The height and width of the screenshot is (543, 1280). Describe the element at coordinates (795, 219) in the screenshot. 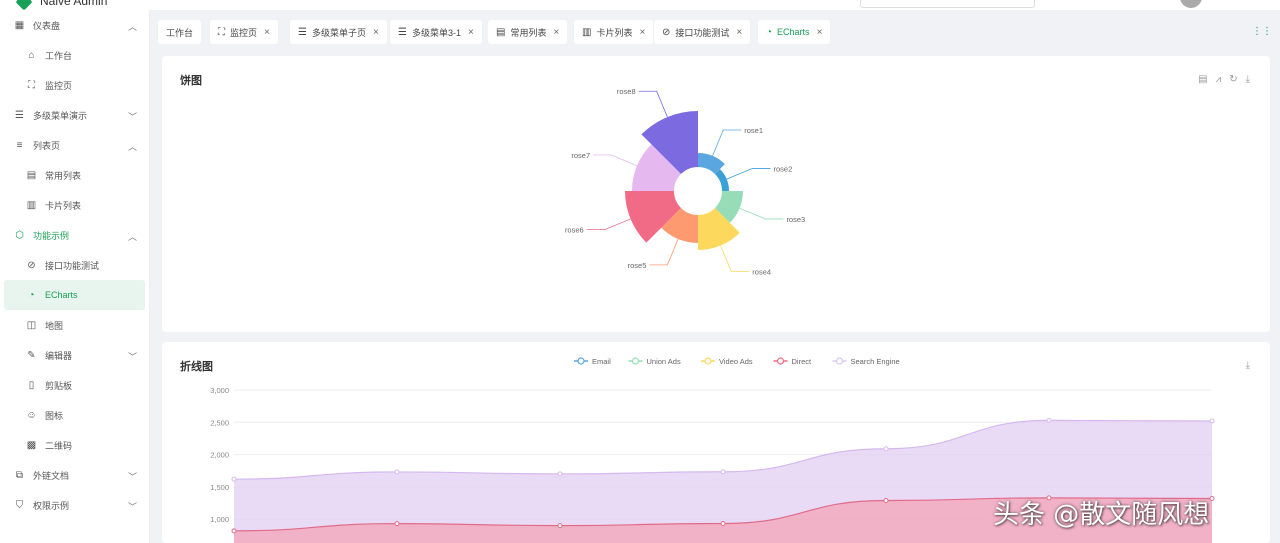

I see `pie-label: rose3` at that location.